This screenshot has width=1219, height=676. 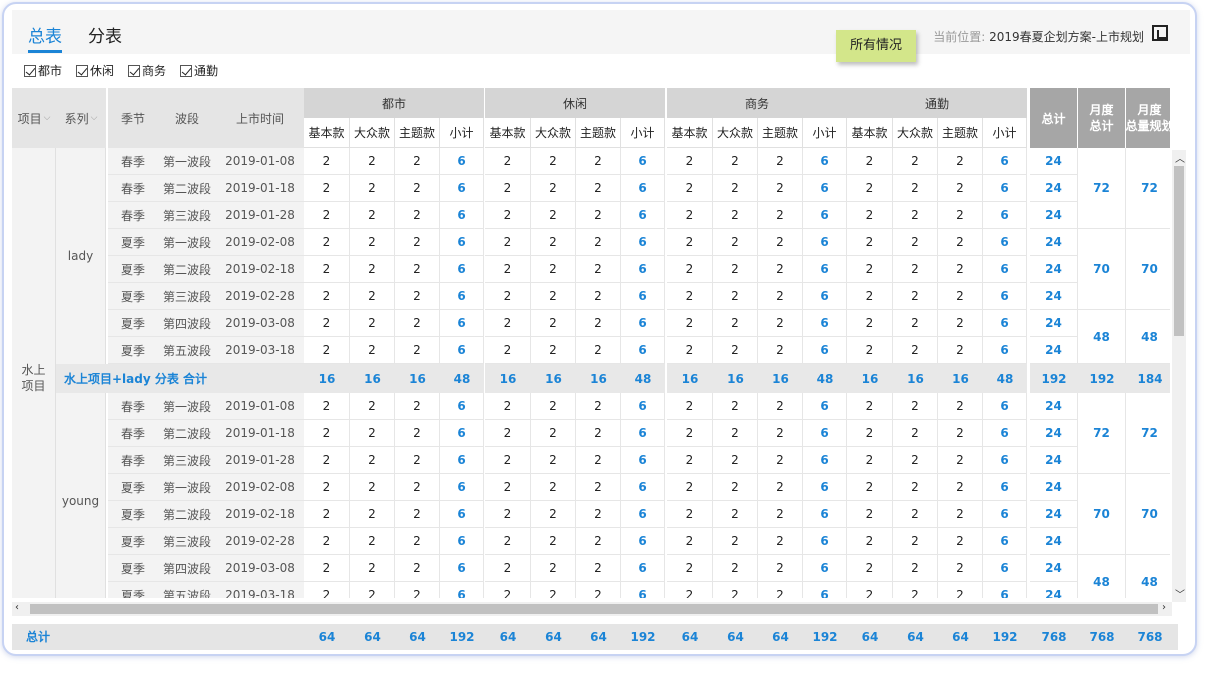 I want to click on monthly-plan-cell: 70, so click(x=1148, y=269).